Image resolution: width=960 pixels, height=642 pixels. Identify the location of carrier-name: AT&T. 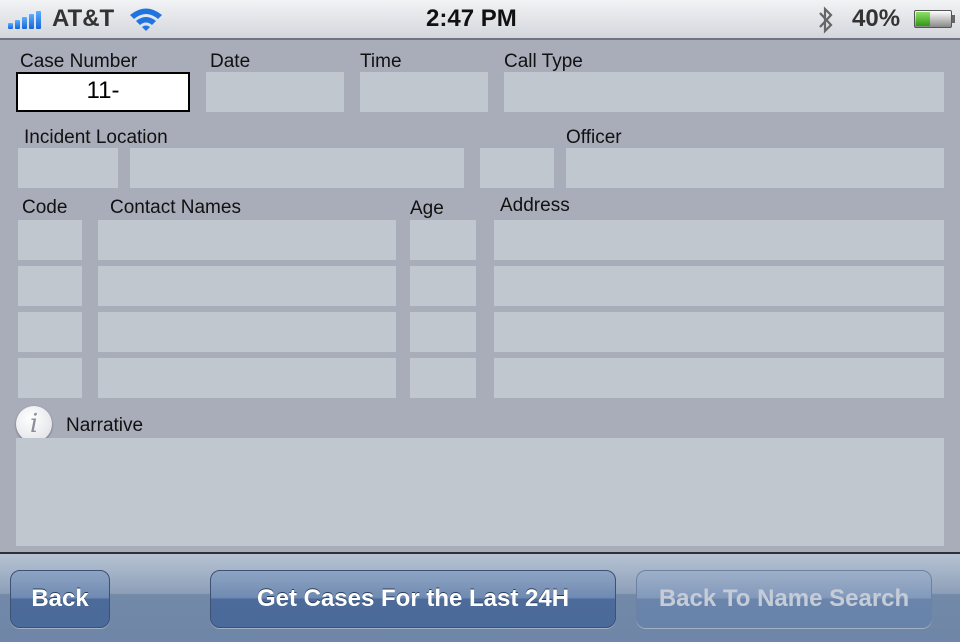
(83, 18).